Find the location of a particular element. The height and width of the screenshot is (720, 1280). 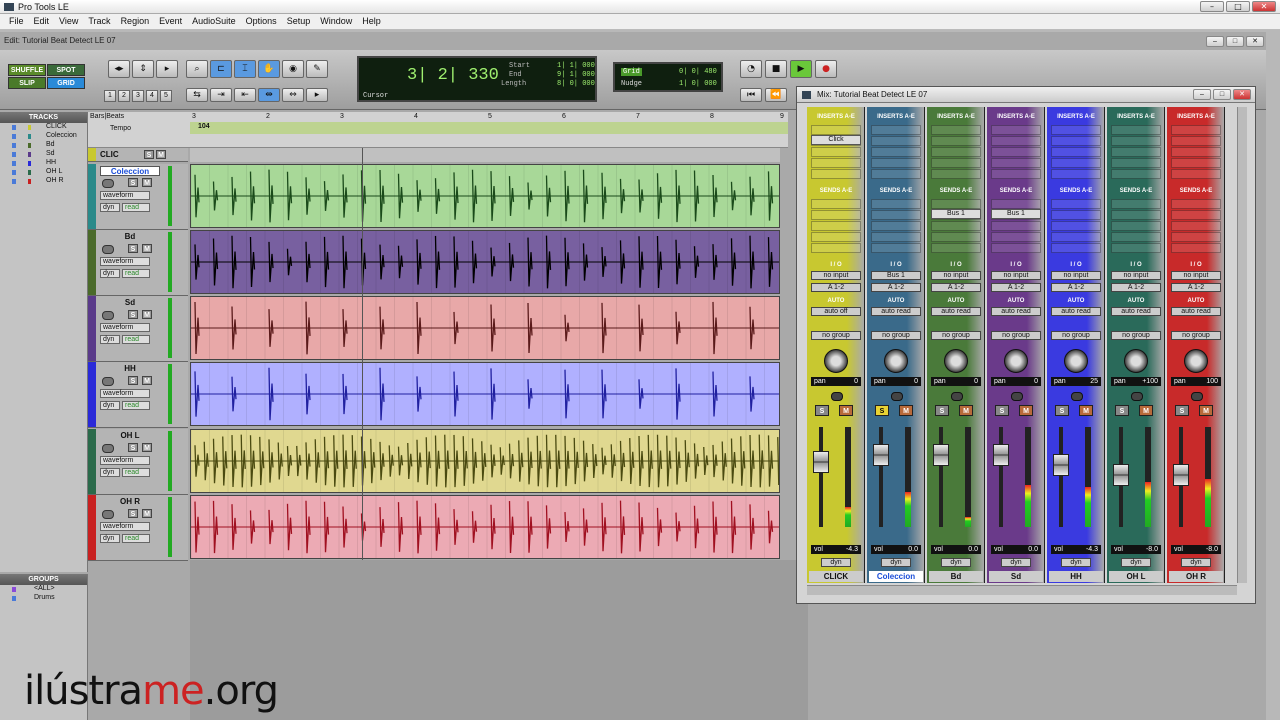

pan-display: pan +100 is located at coordinates (1136, 381).